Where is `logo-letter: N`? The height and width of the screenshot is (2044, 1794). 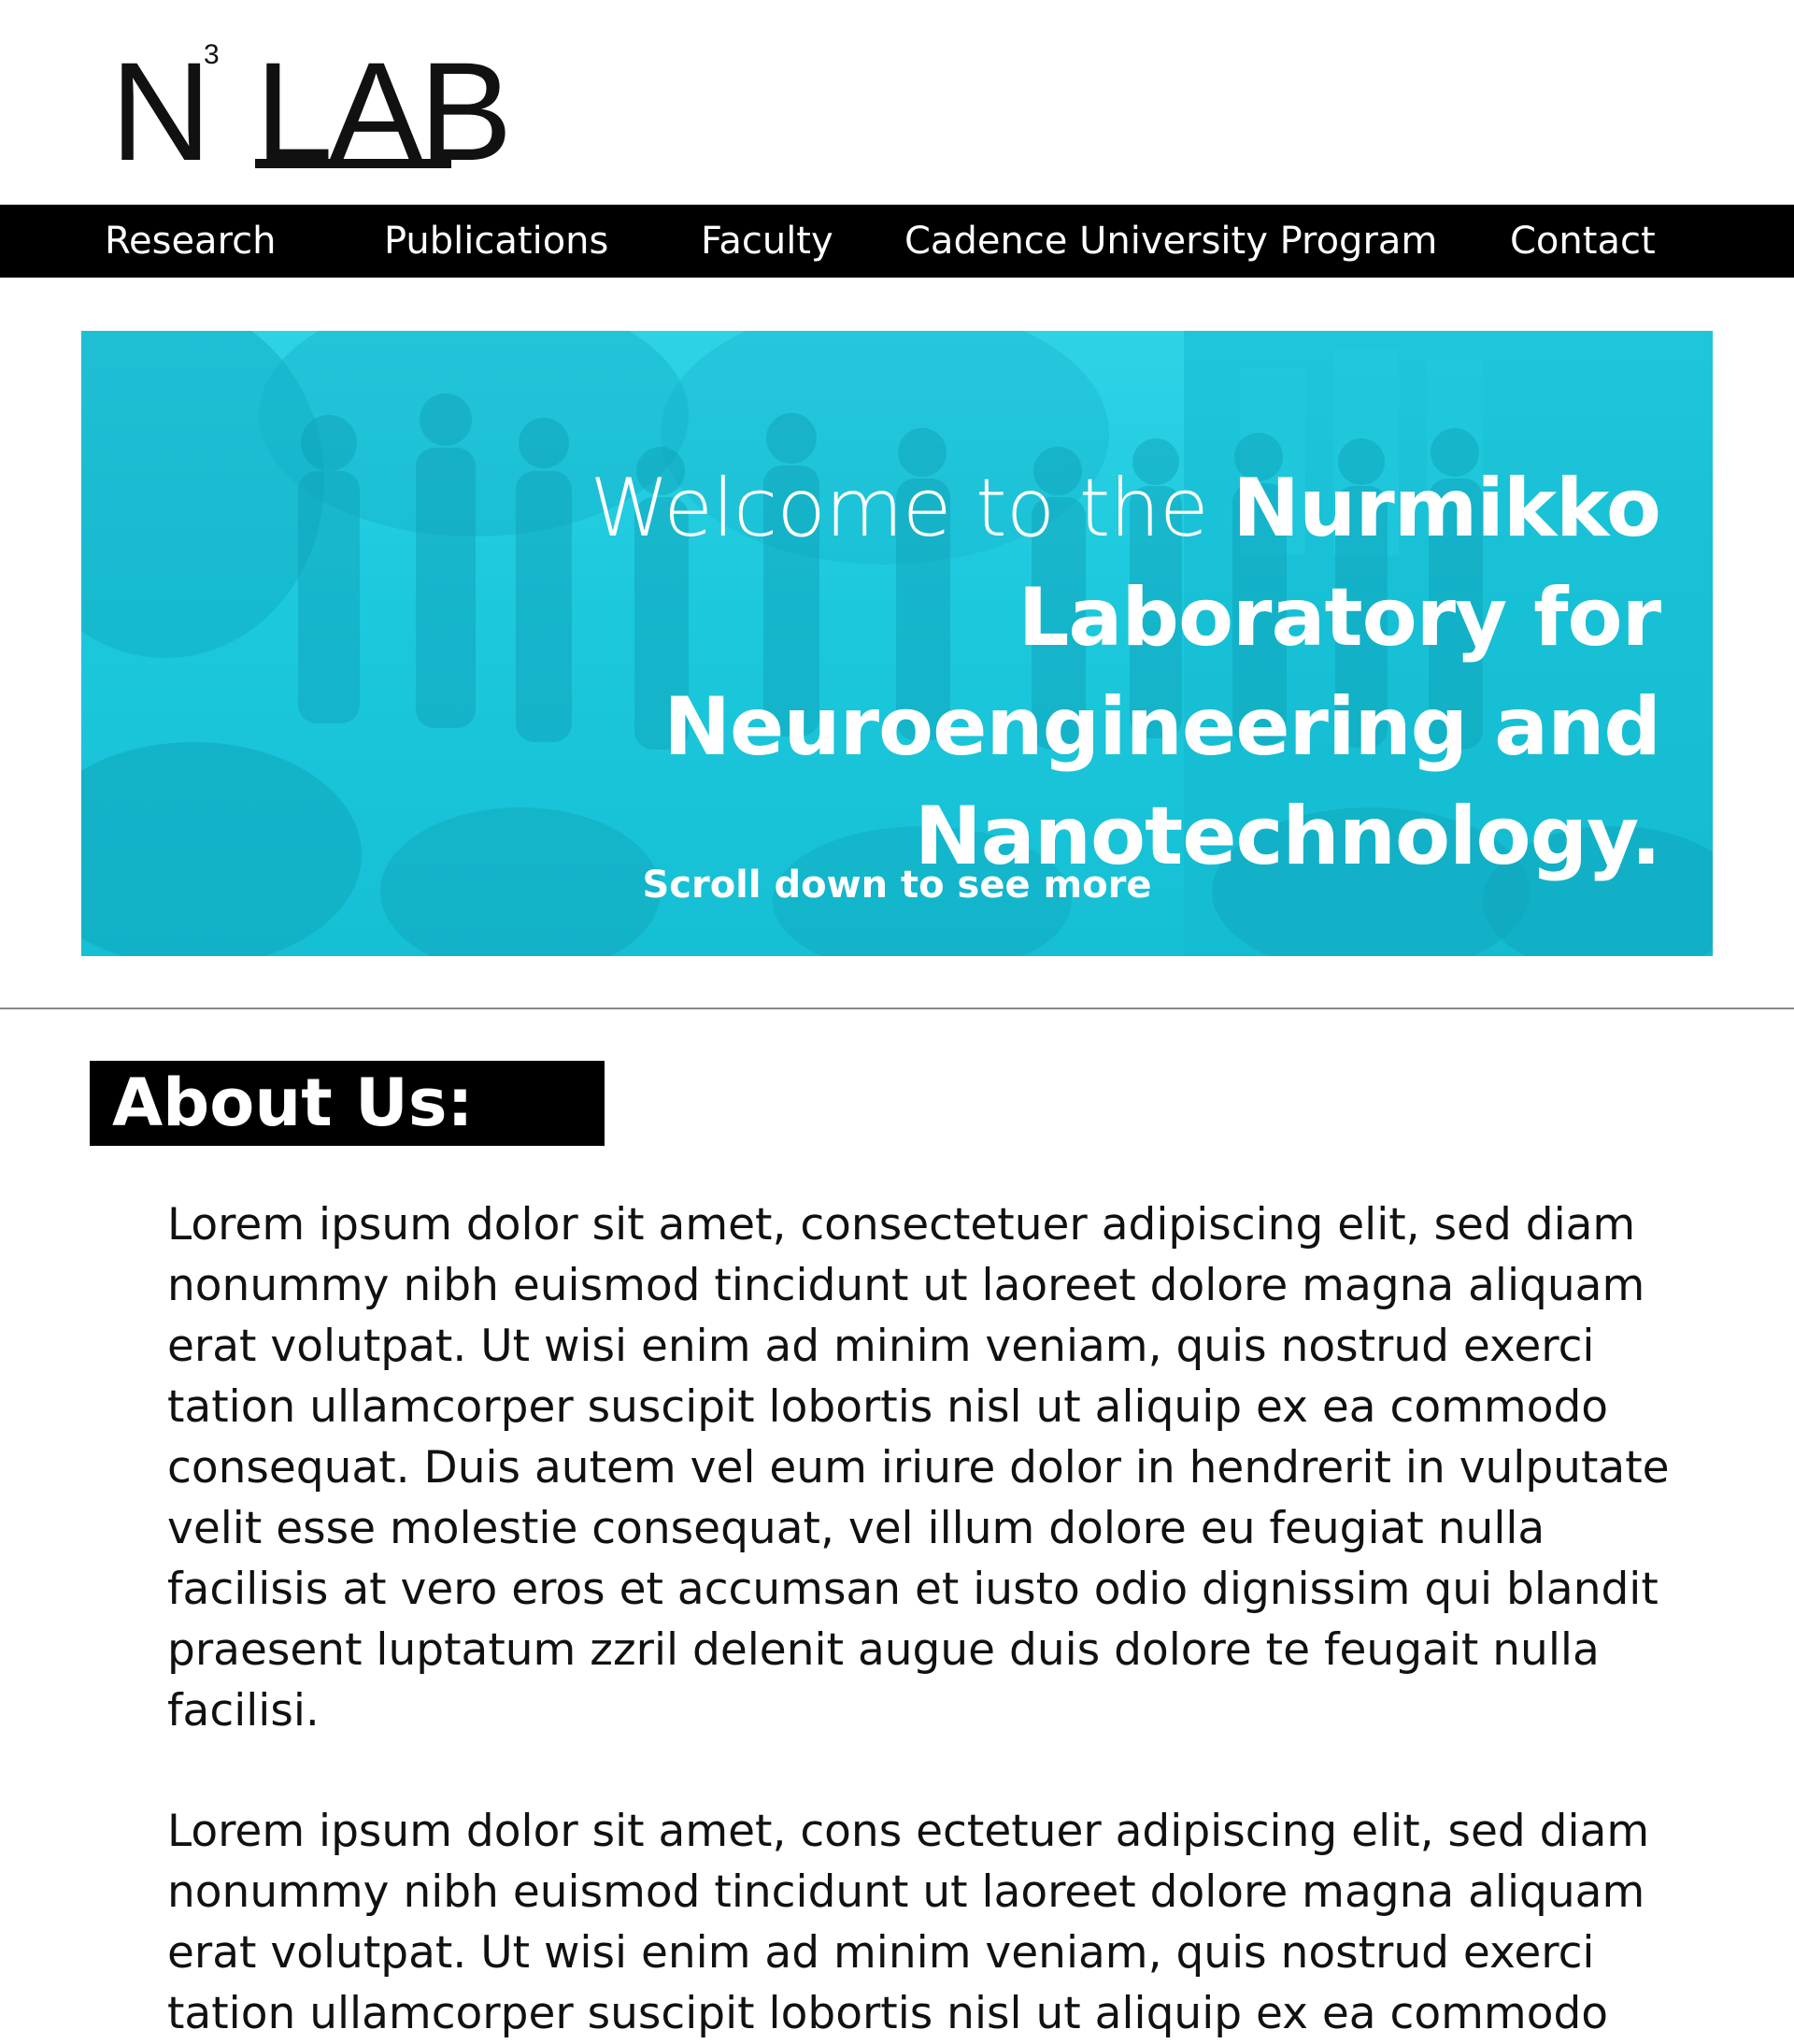
logo-letter: N is located at coordinates (160, 111).